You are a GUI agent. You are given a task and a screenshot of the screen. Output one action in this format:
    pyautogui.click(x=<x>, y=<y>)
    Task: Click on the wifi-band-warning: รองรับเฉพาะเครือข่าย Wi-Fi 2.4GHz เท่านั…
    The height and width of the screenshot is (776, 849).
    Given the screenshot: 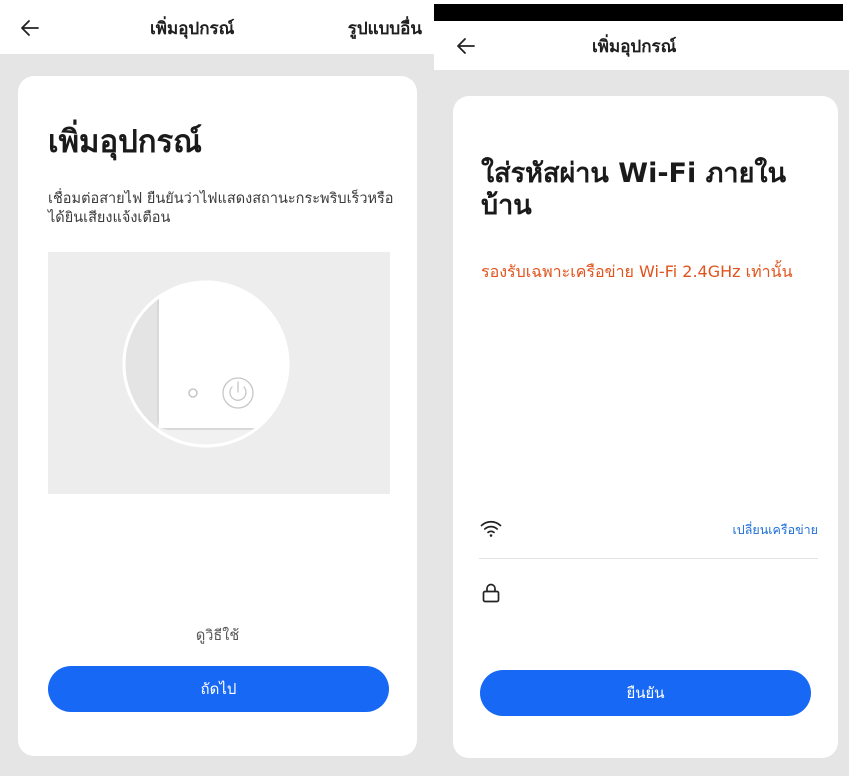 What is the action you would take?
    pyautogui.click(x=637, y=271)
    